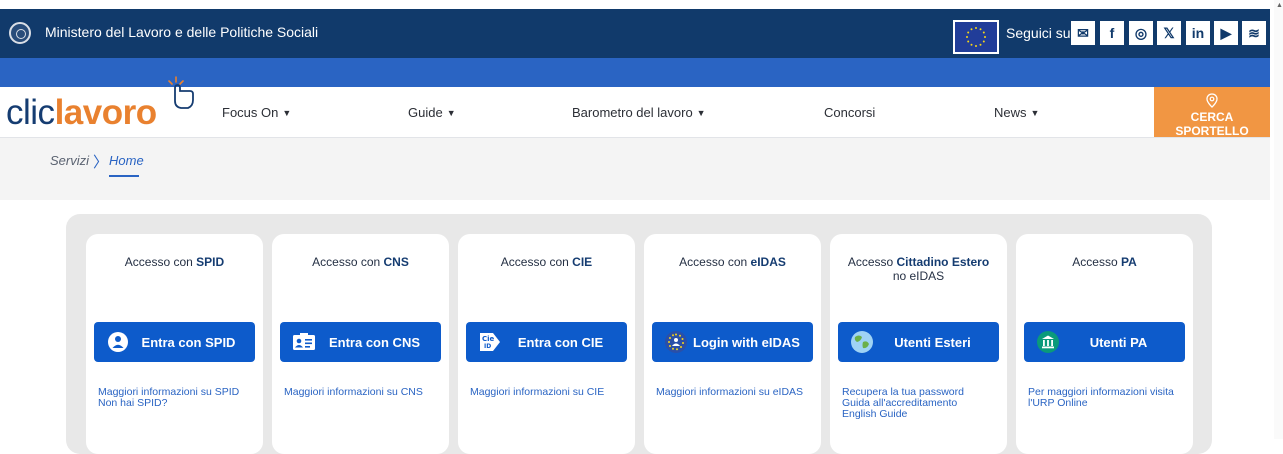 The height and width of the screenshot is (454, 1283). I want to click on click-hand-icon, so click(181, 92).